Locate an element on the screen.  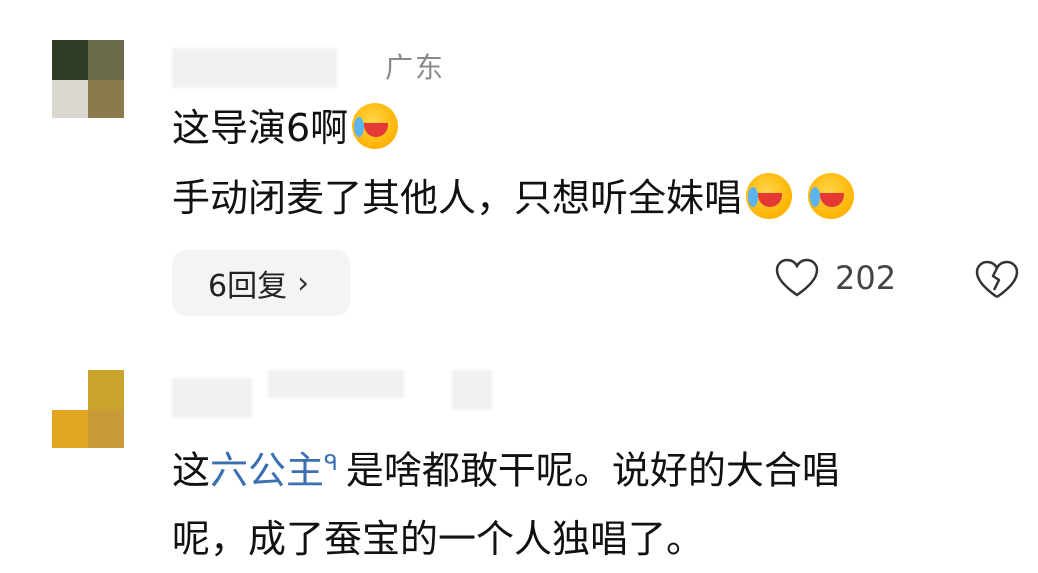
like-button: 202 is located at coordinates (835, 278).